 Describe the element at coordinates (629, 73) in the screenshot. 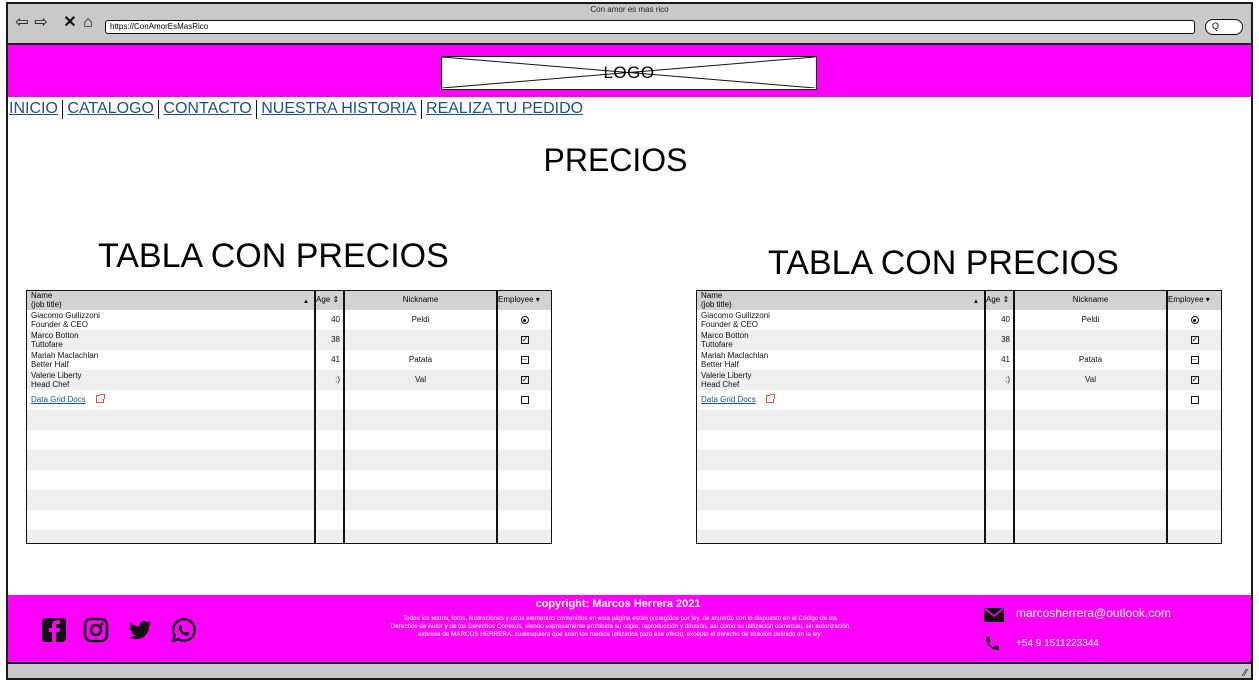

I see `logo-placeholder: LOGO` at that location.